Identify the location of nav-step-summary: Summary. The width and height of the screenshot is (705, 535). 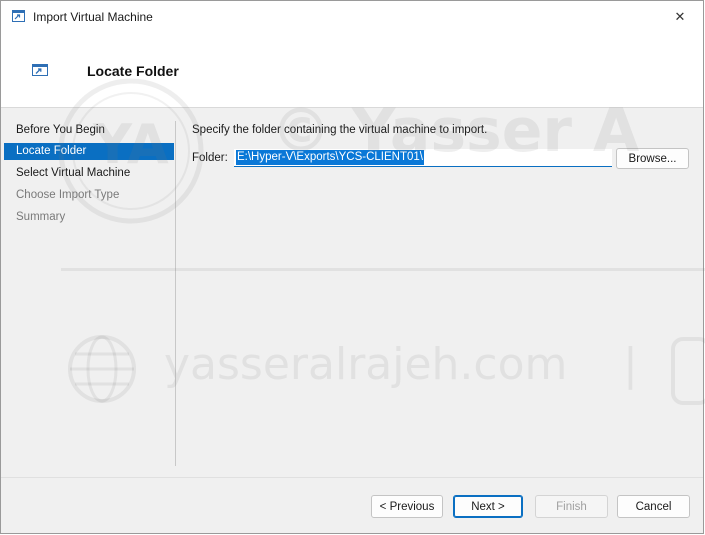
(41, 217).